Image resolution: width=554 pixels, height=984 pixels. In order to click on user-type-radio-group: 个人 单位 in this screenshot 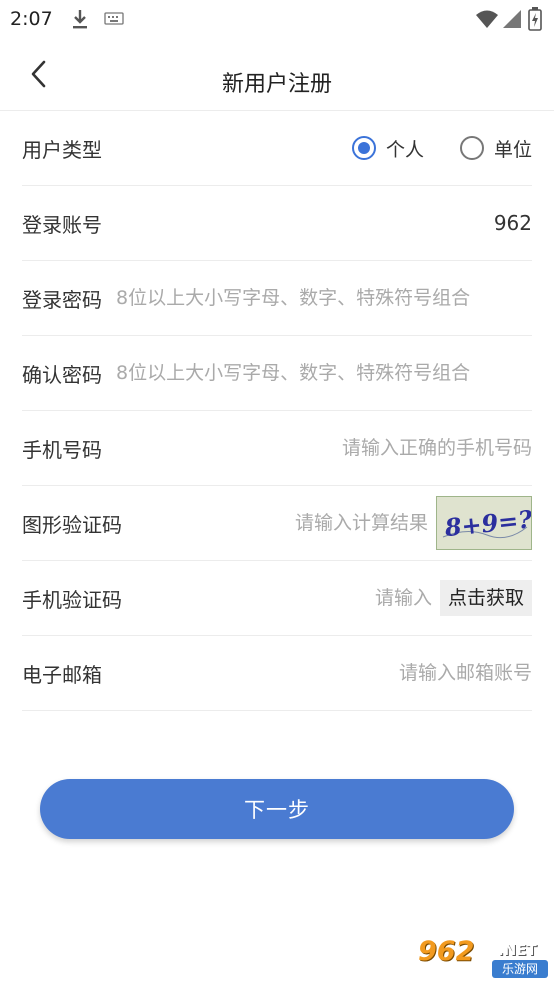, I will do `click(441, 148)`.